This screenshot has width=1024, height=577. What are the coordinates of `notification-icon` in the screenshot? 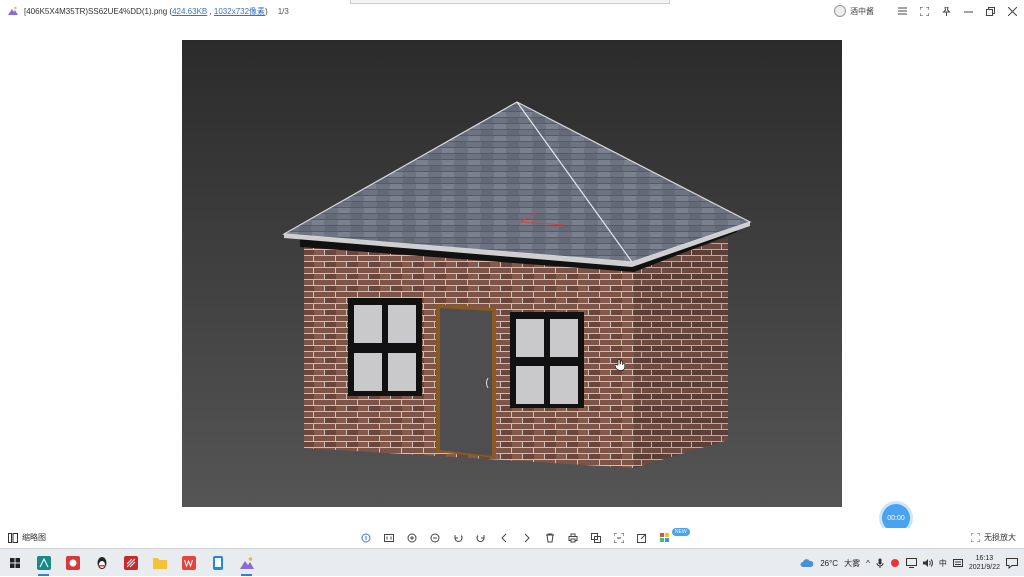 It's located at (1012, 563).